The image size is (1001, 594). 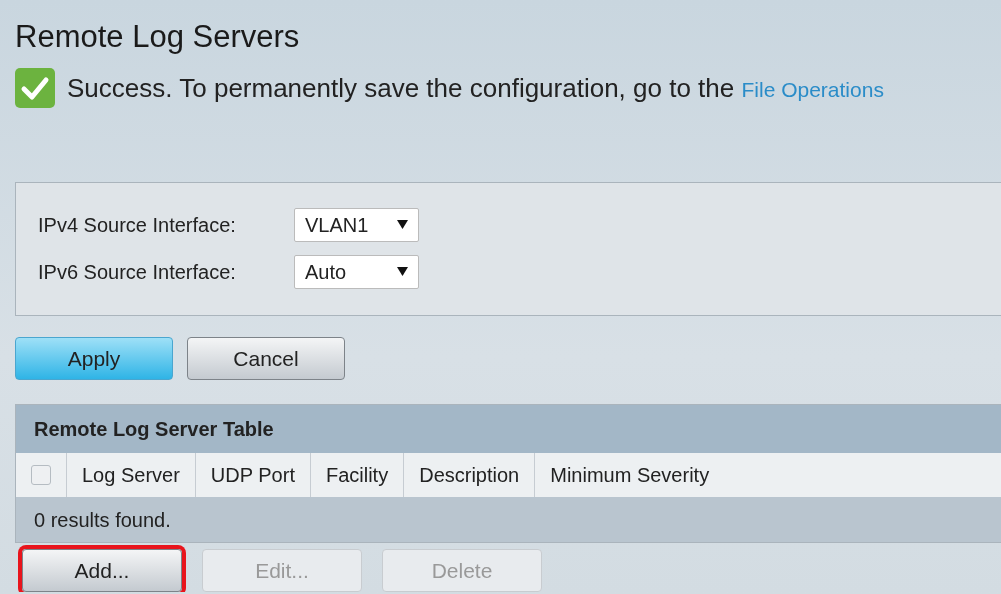 What do you see at coordinates (94, 358) in the screenshot?
I see `apply-button: Apply` at bounding box center [94, 358].